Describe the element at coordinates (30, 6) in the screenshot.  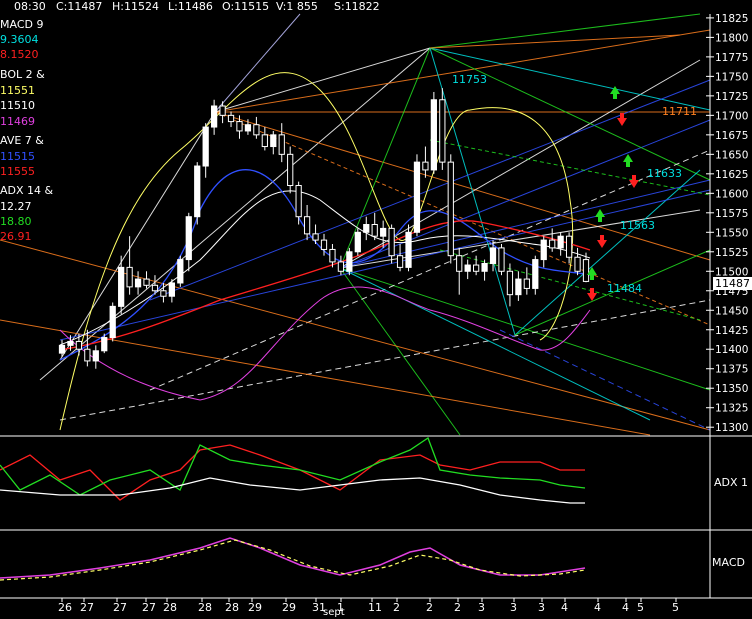
I see `time-readout: 08:30` at that location.